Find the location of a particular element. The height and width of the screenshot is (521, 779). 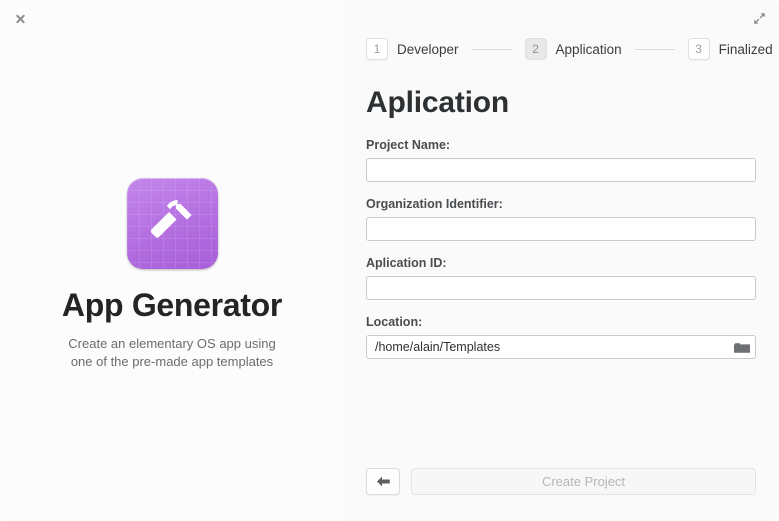

input-row-location is located at coordinates (561, 347).